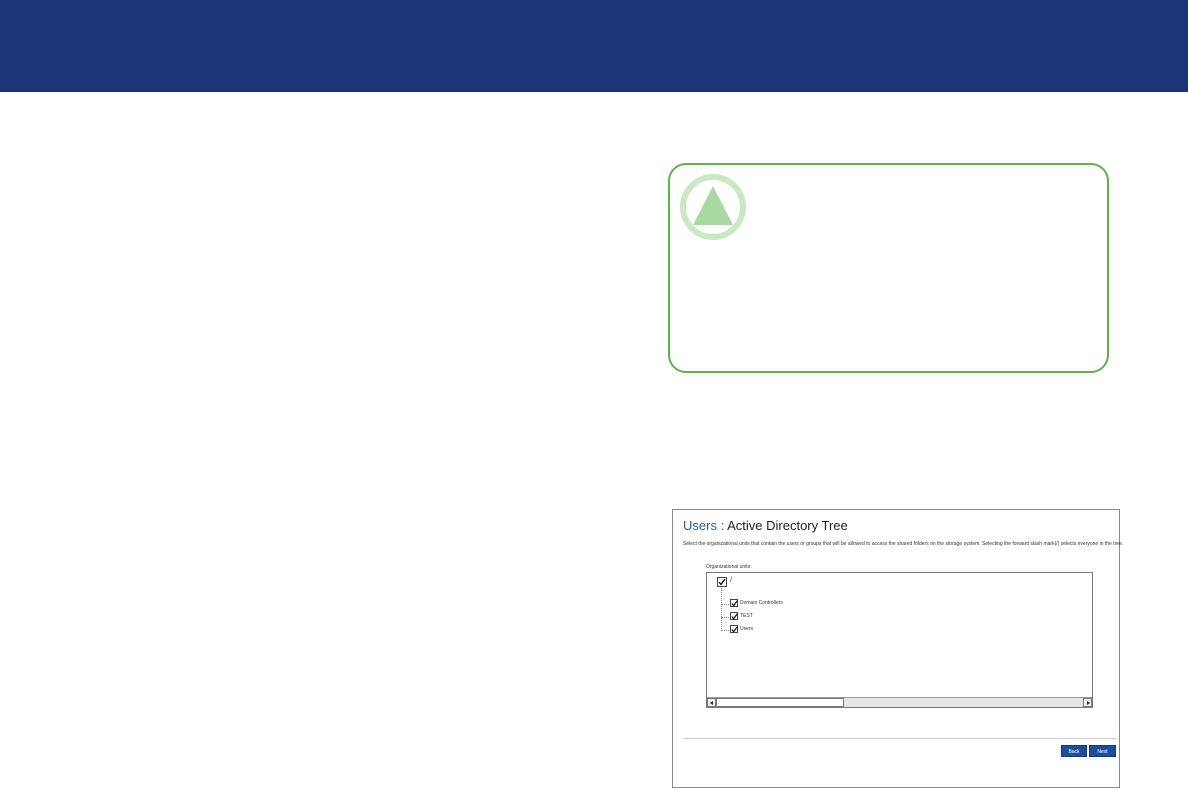  I want to click on next-button: Next, so click(1102, 751).